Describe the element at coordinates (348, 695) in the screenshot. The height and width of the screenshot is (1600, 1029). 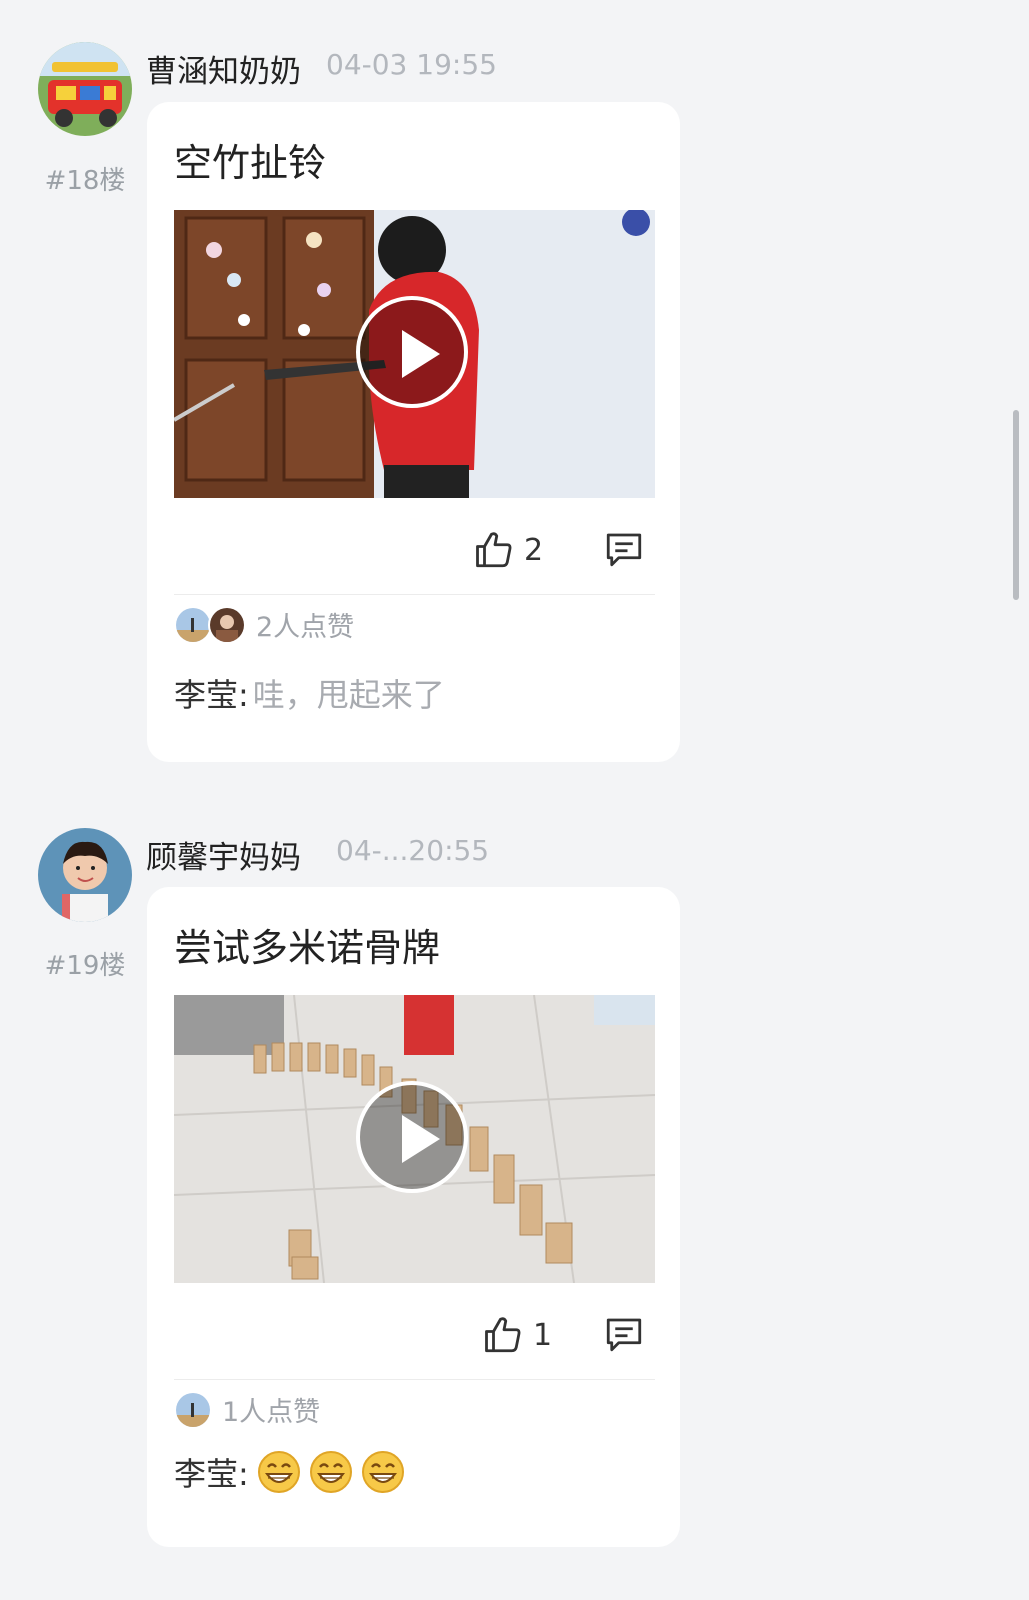
I see `comment-text: 哇，甩起来了` at that location.